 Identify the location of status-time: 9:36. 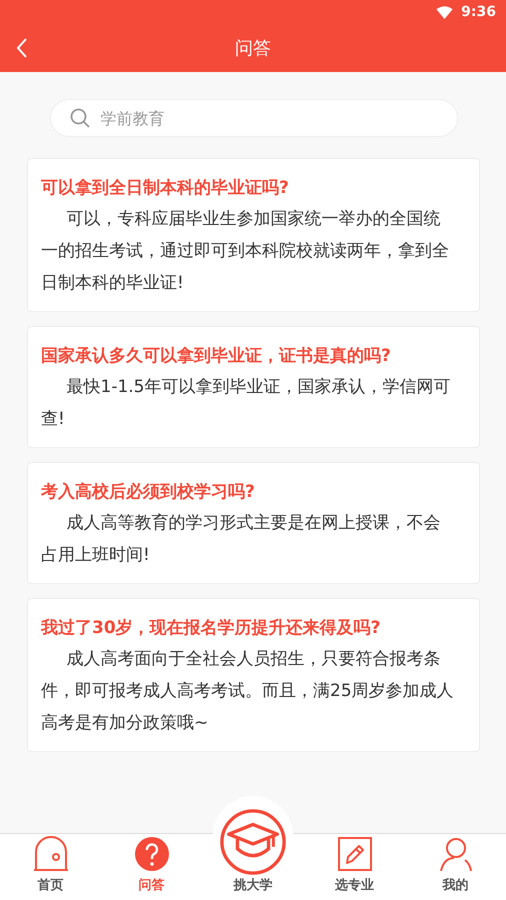
(478, 12).